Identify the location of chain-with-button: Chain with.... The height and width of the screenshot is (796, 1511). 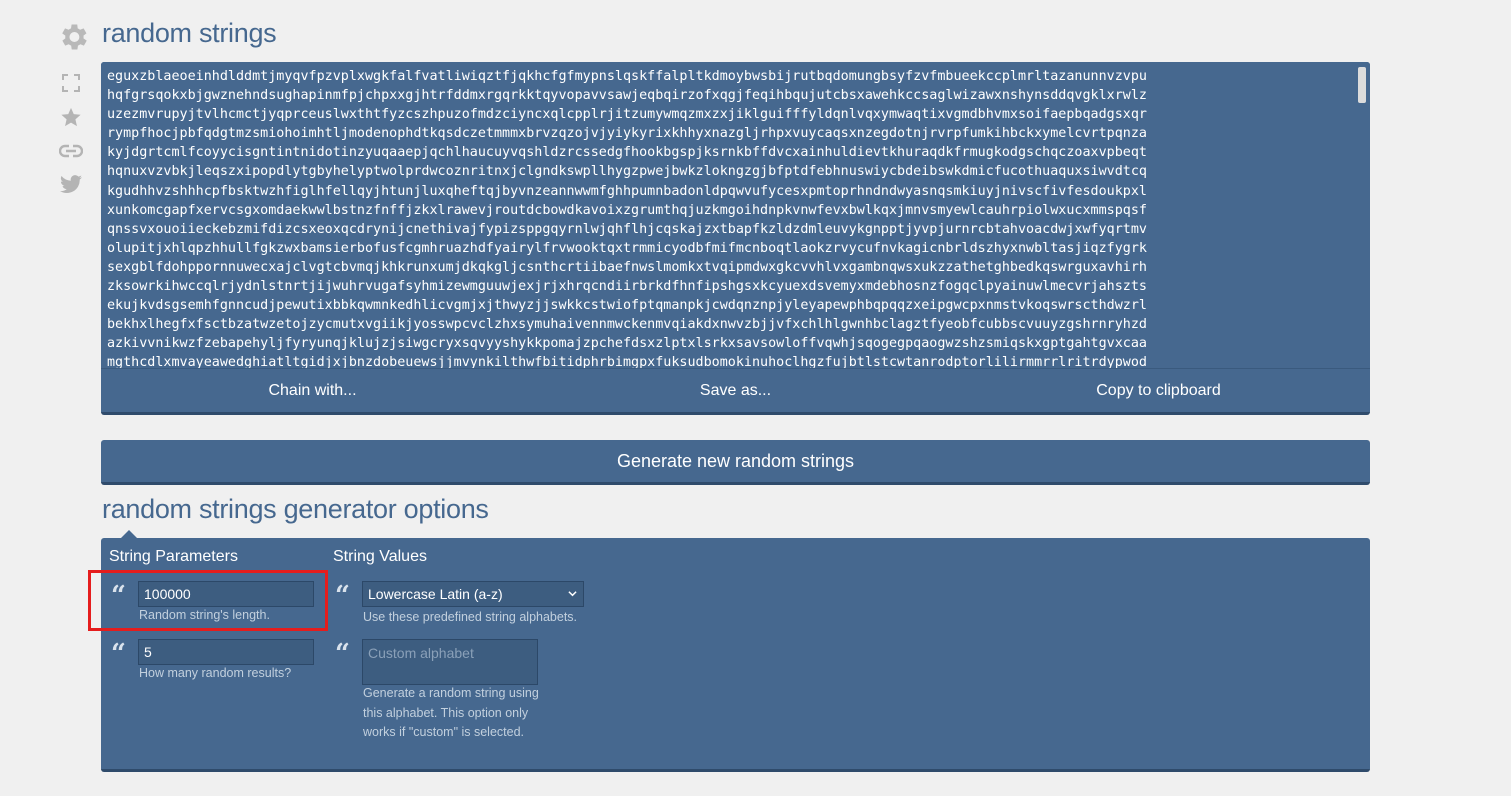
(312, 391).